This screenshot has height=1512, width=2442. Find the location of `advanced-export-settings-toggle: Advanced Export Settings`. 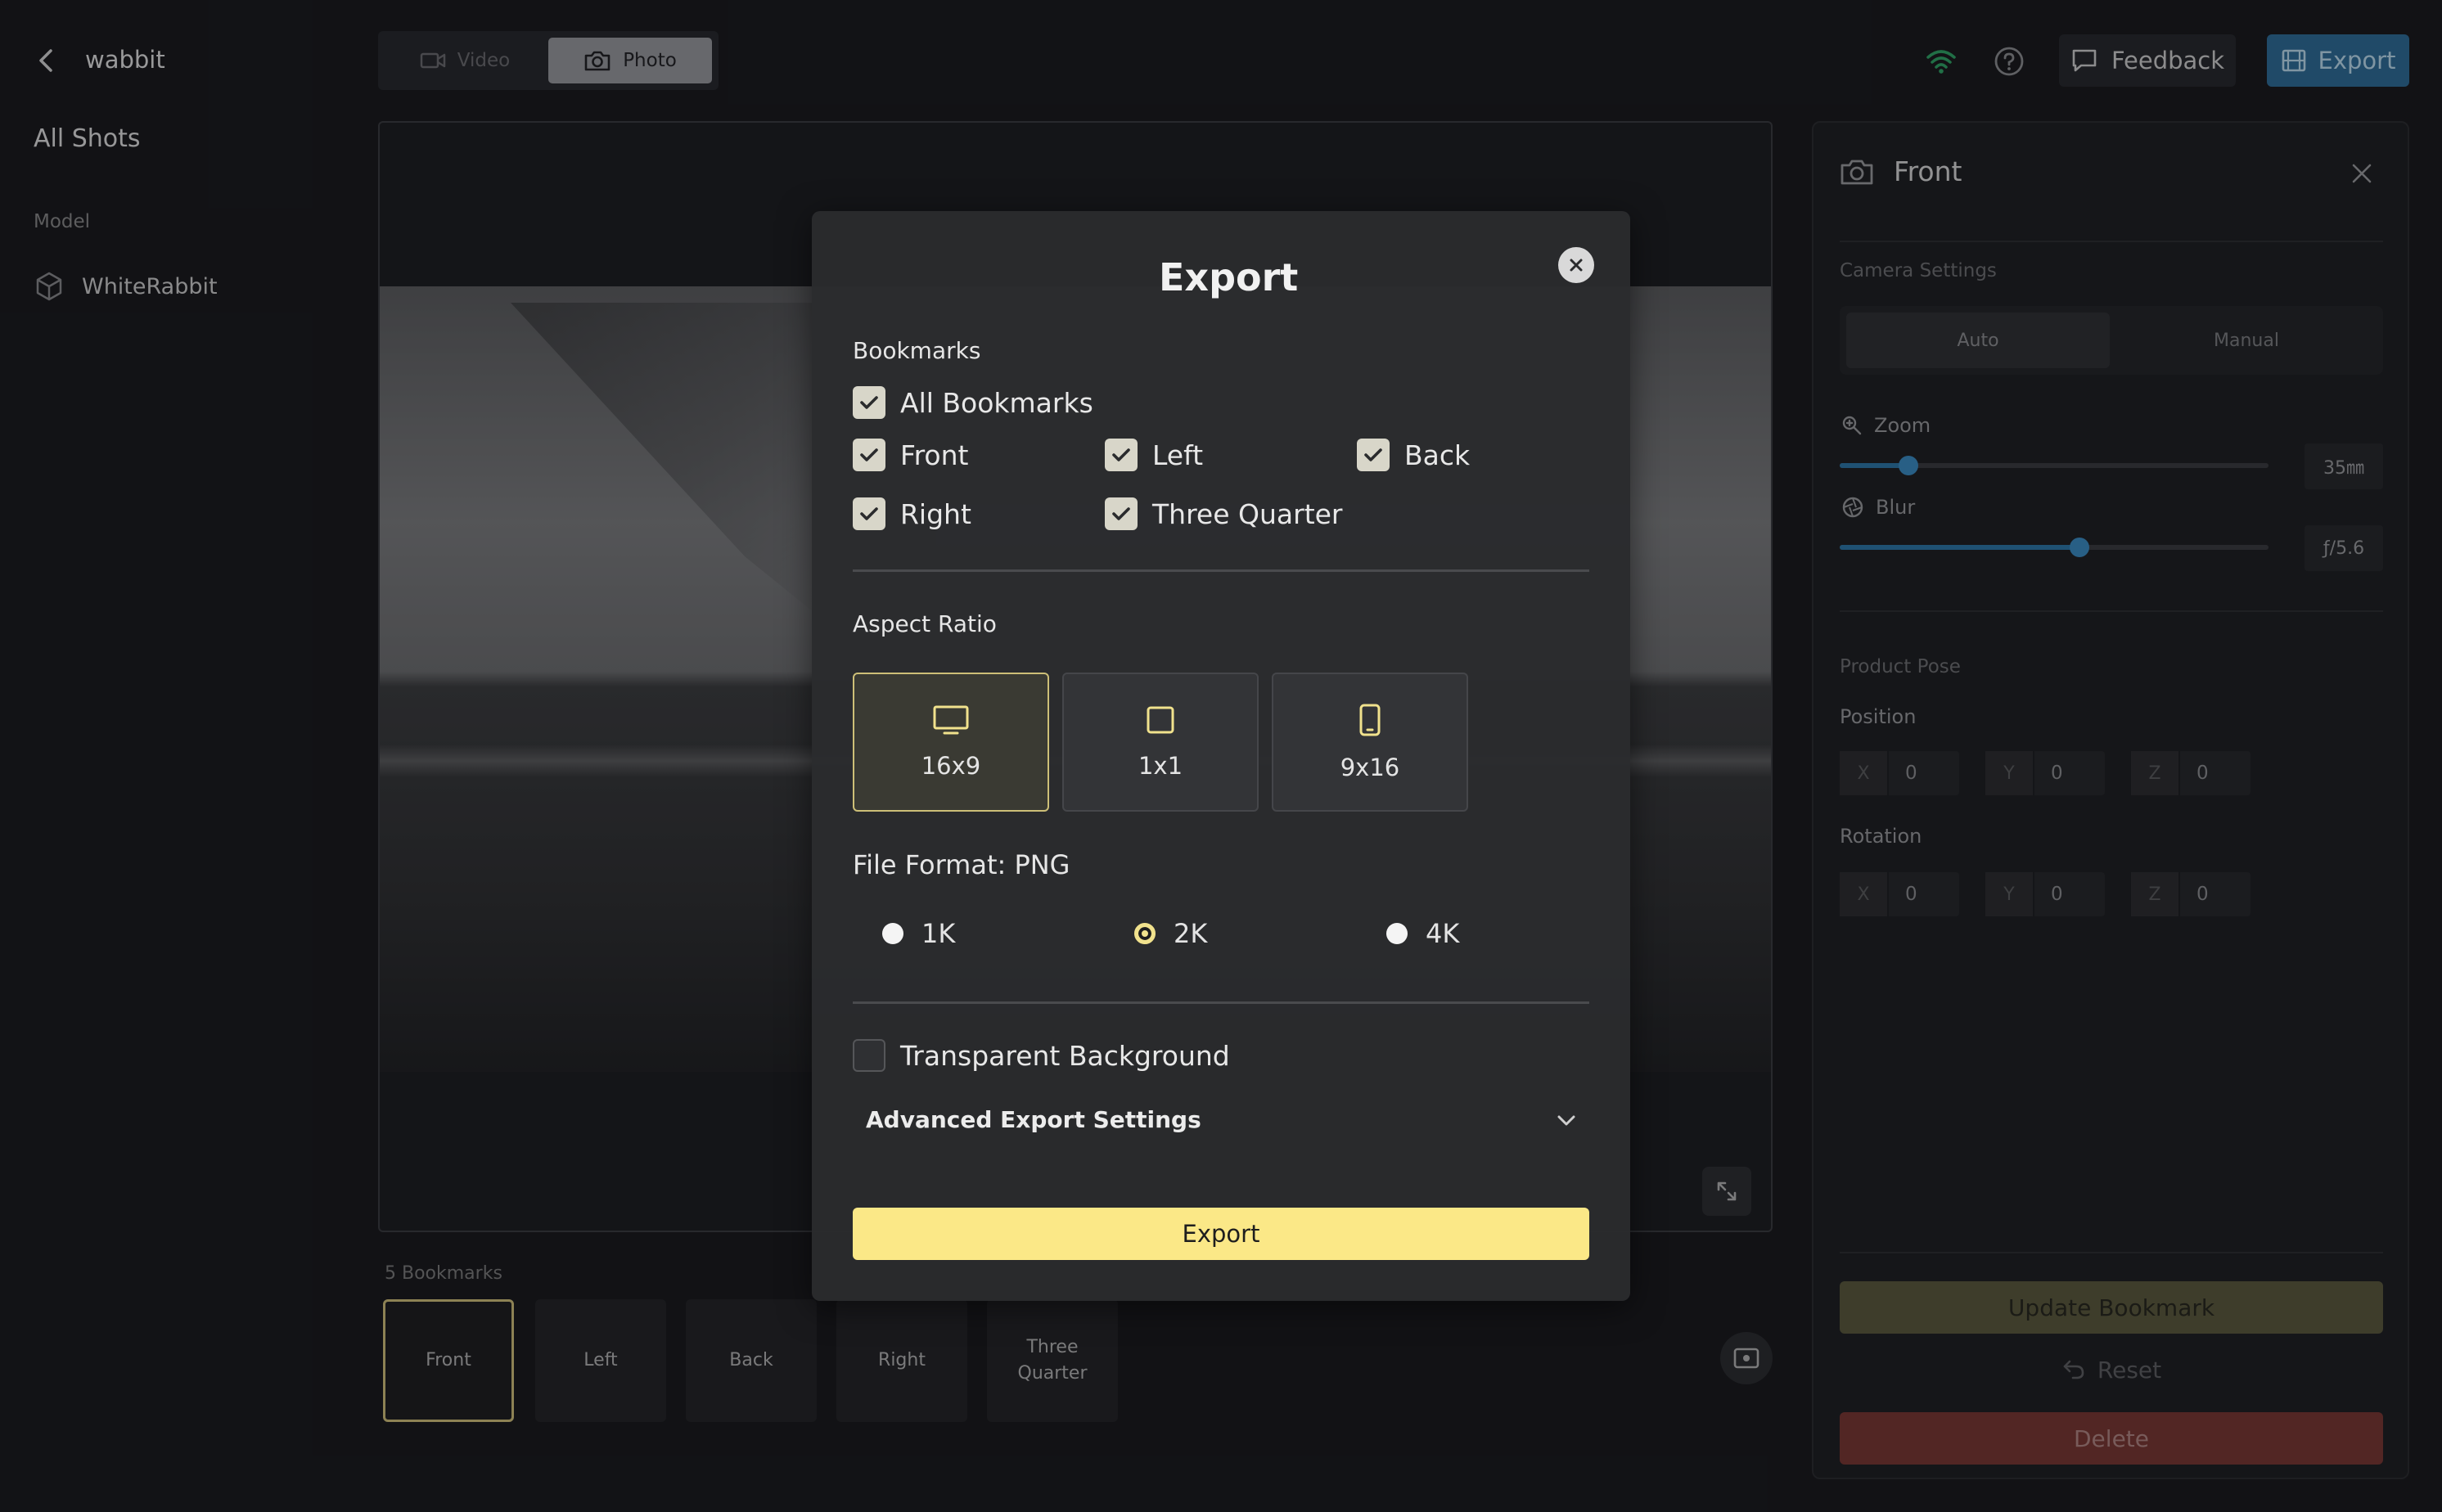

advanced-export-settings-toggle: Advanced Export Settings is located at coordinates (1222, 1119).